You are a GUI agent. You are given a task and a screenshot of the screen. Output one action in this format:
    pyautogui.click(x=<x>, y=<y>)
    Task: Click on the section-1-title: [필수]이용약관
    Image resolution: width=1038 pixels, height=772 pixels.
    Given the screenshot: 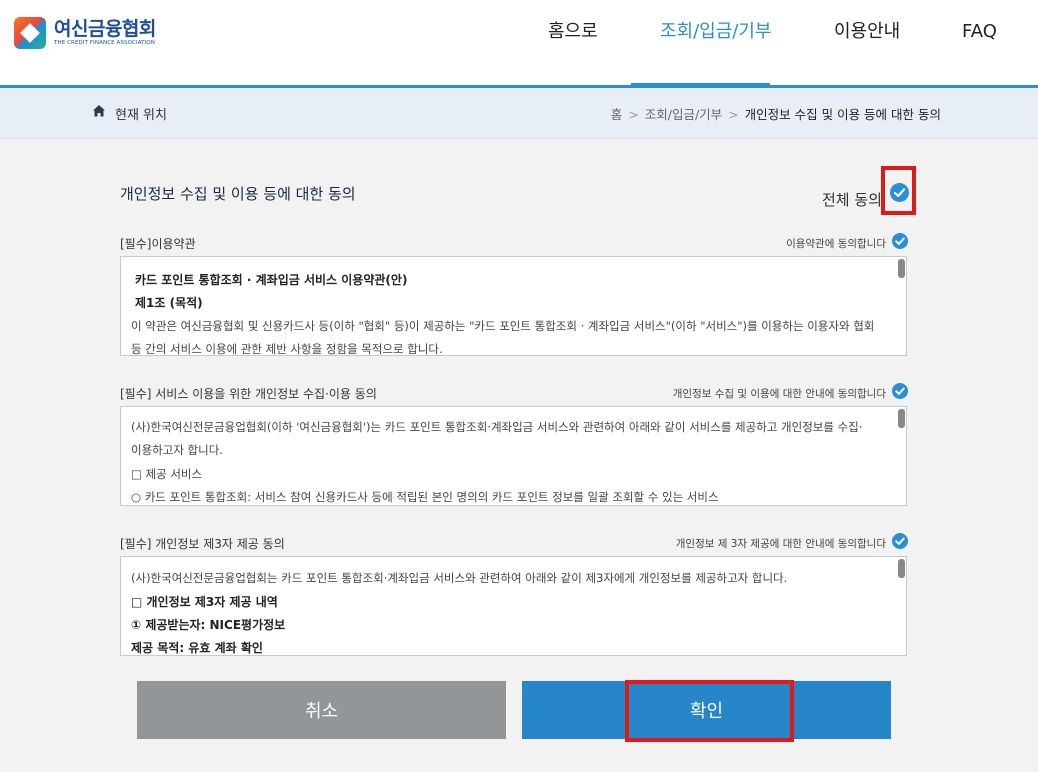 What is the action you would take?
    pyautogui.click(x=158, y=244)
    